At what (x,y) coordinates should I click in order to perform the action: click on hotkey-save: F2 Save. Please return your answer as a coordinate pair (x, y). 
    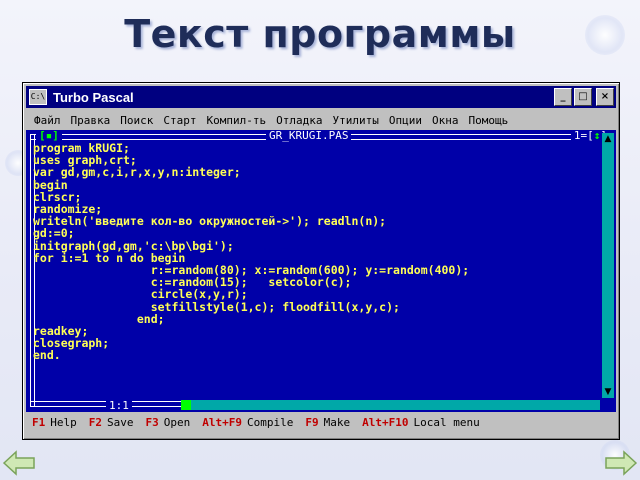
    Looking at the image, I should click on (111, 422).